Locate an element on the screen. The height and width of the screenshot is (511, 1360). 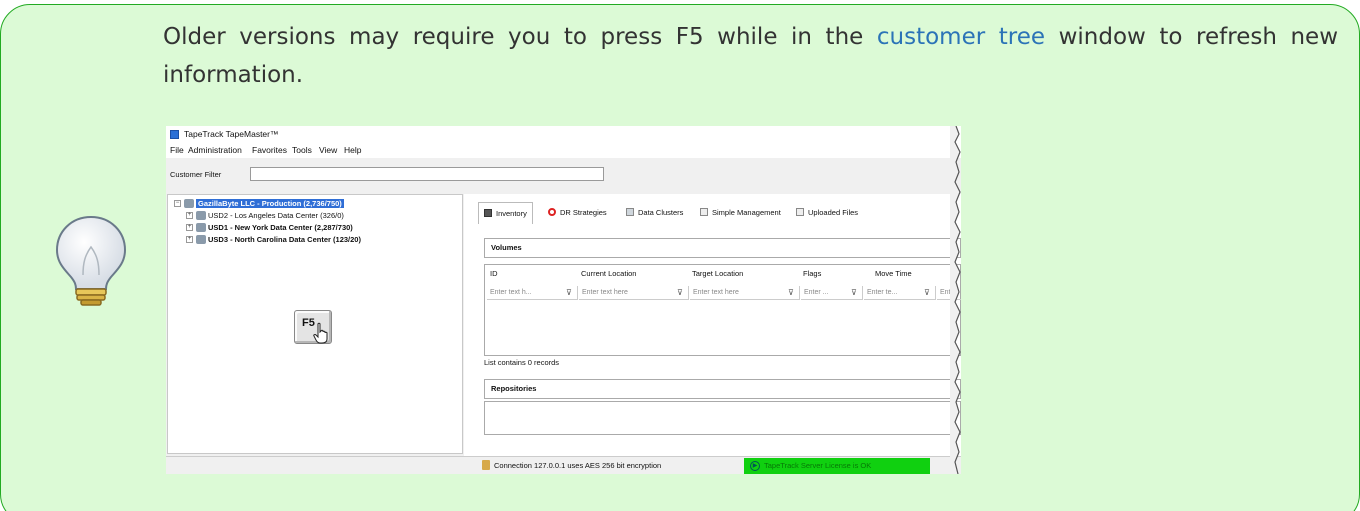
tab-label: Simple Management is located at coordinates (746, 212).